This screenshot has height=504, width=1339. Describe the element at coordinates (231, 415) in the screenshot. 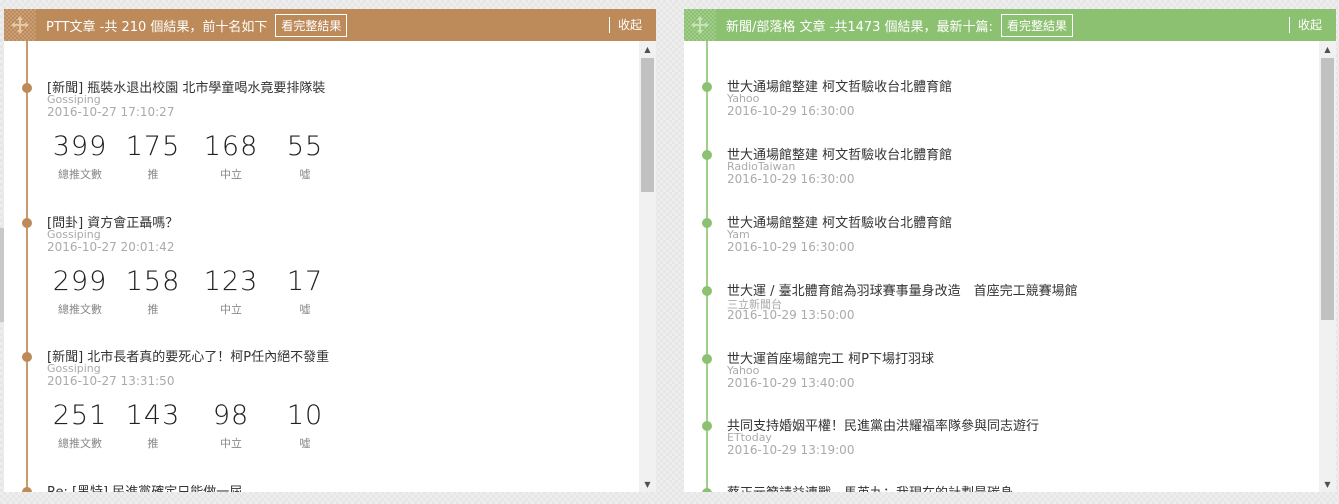

I see `stat-neutral-value: 98` at that location.